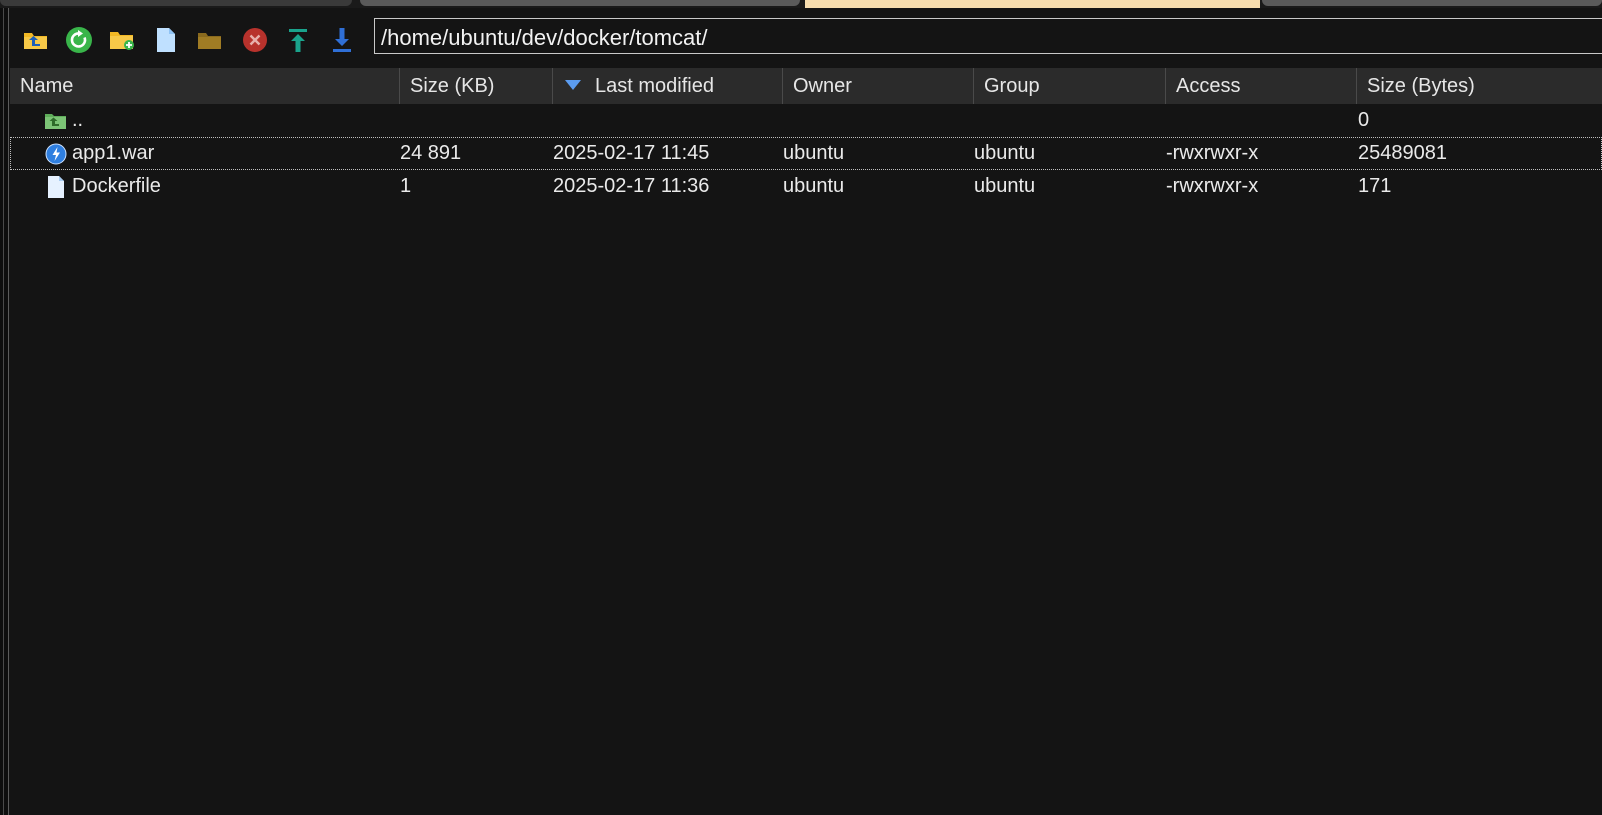 The width and height of the screenshot is (1602, 815). I want to click on file-last-modified: 2025-02-17 11:36, so click(631, 186).